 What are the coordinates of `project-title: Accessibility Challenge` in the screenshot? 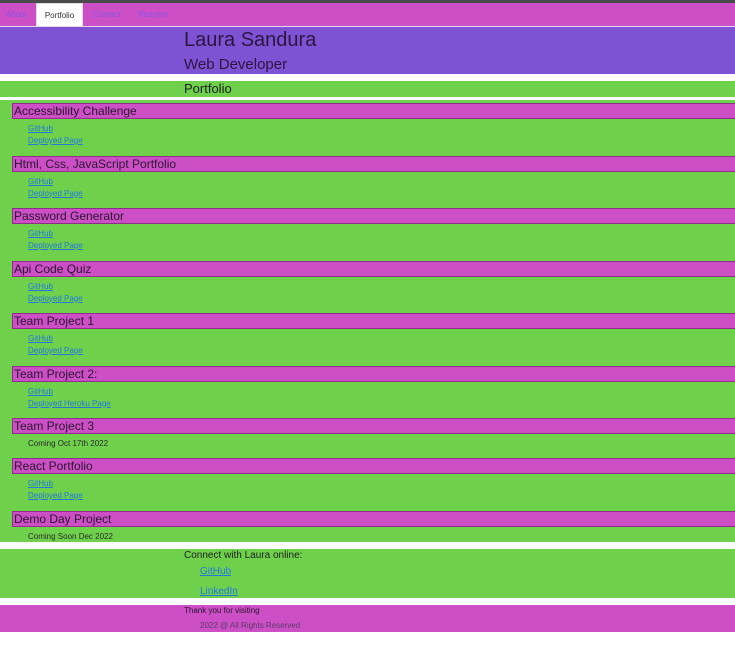 It's located at (373, 111).